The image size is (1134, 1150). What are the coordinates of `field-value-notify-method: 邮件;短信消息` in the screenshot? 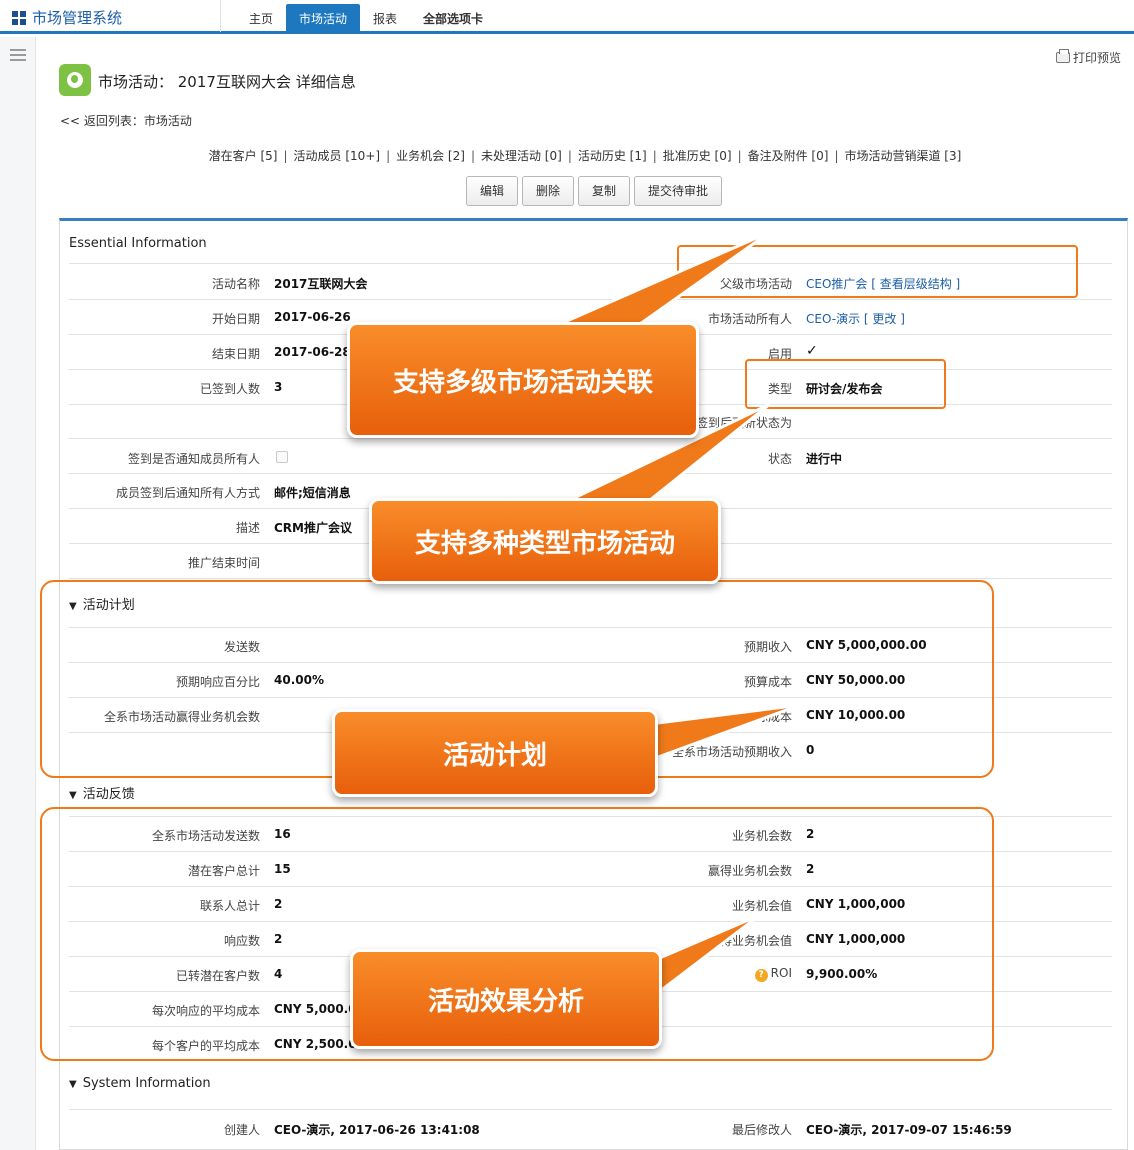 It's located at (312, 493).